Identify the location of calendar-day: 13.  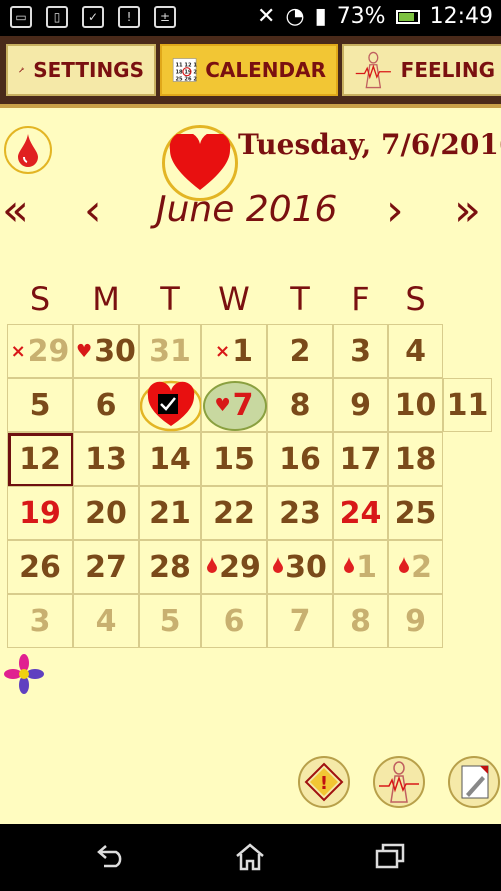
(106, 459).